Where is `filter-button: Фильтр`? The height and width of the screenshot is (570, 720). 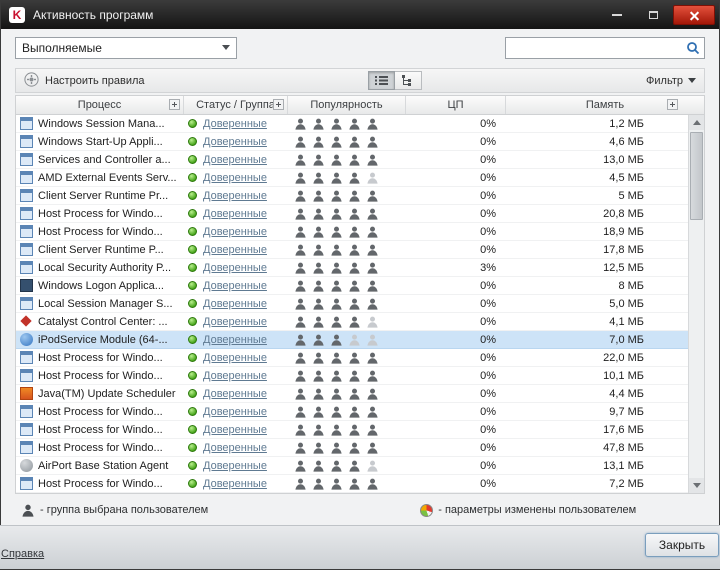
filter-button: Фильтр is located at coordinates (671, 81).